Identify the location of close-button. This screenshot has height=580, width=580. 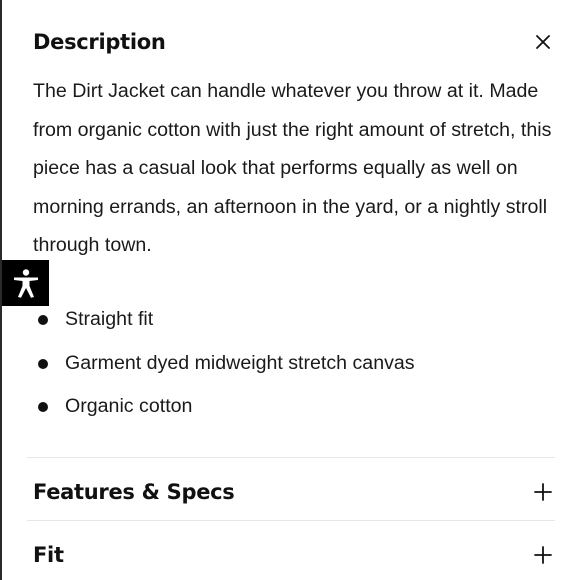
(543, 42).